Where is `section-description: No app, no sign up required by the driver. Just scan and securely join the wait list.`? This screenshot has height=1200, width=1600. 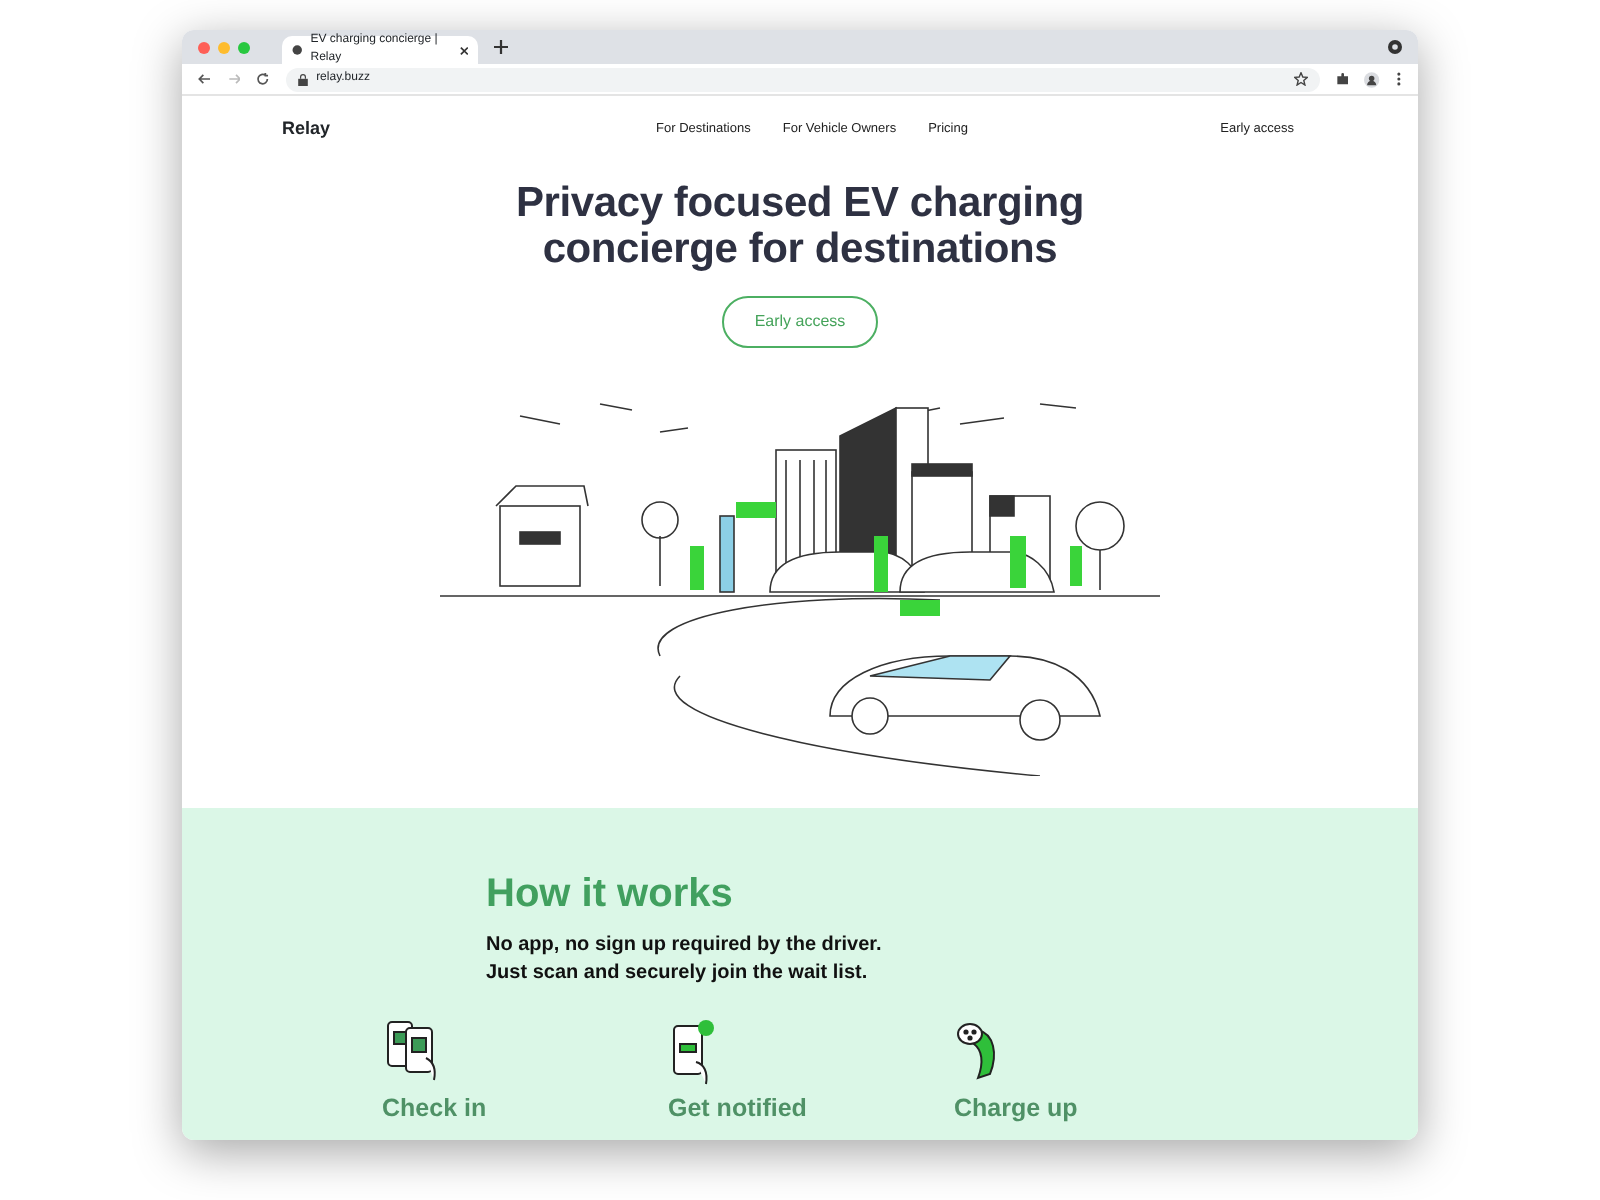 section-description: No app, no sign up required by the driver. Just scan and securely join the wait list. is located at coordinates (685, 959).